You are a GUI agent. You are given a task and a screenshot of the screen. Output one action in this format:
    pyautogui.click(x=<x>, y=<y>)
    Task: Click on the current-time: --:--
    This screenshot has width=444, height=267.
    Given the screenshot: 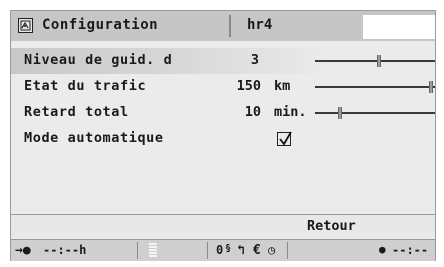 What is the action you would take?
    pyautogui.click(x=410, y=250)
    